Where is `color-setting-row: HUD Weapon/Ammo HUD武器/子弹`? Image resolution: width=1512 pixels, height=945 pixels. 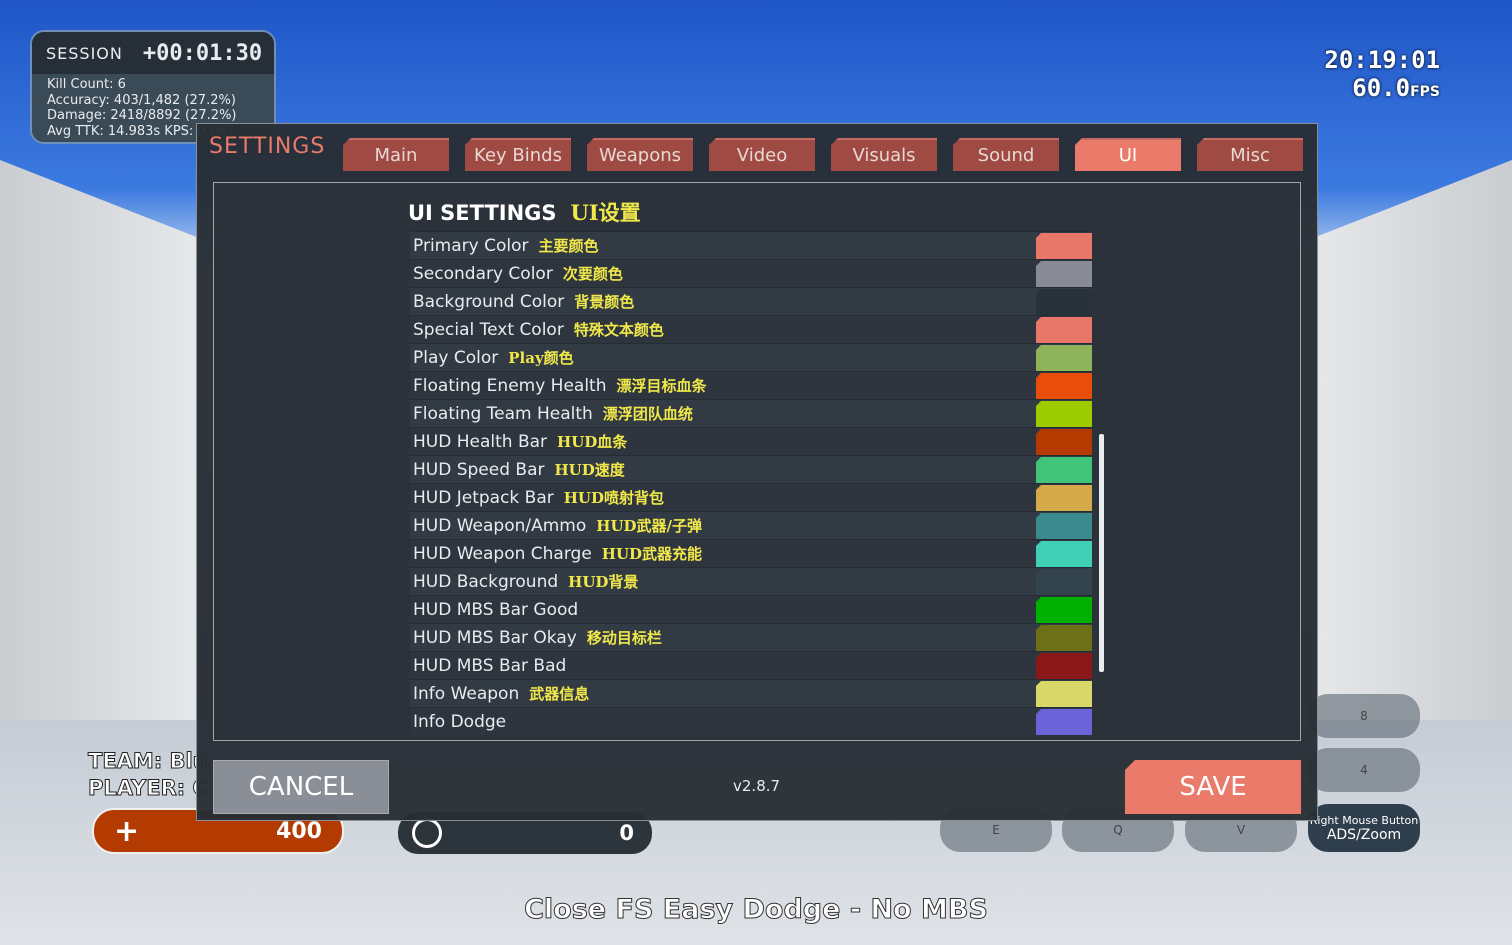 color-setting-row: HUD Weapon/Ammo HUD武器/子弹 is located at coordinates (751, 525).